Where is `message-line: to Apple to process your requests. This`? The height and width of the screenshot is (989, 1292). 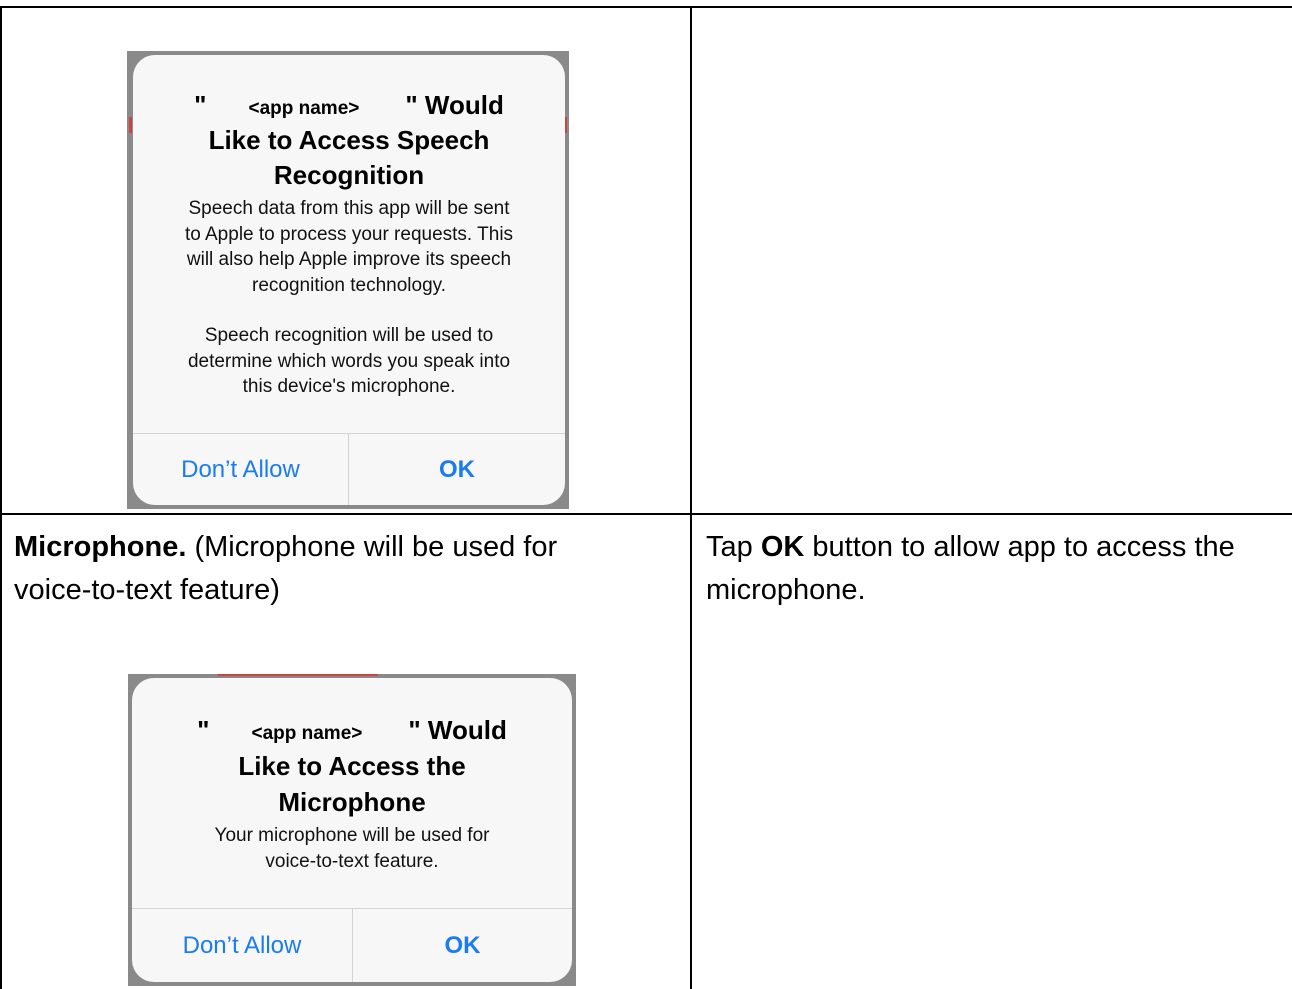 message-line: to Apple to process your requests. This is located at coordinates (349, 234).